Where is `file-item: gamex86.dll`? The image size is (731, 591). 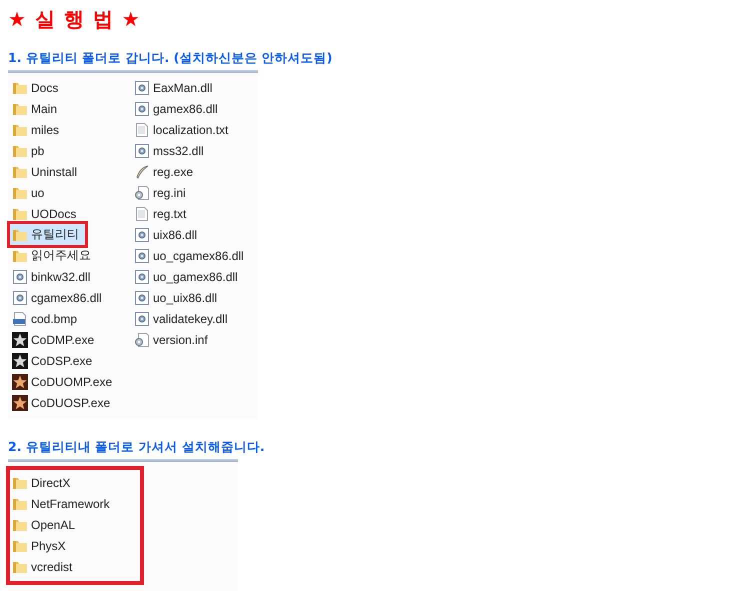
file-item: gamex86.dll is located at coordinates (175, 108).